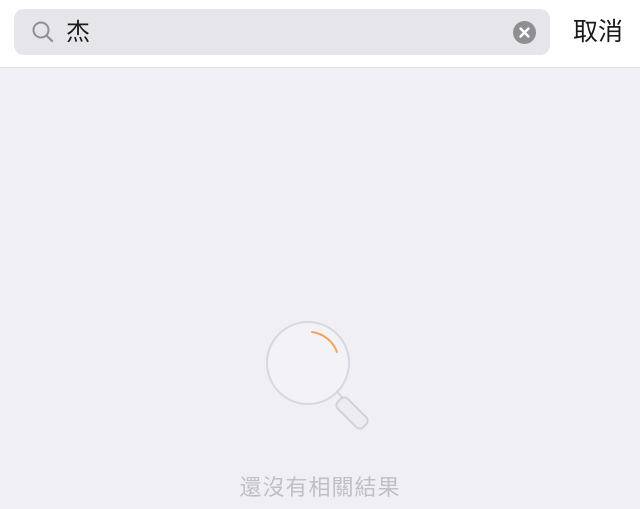 Image resolution: width=640 pixels, height=509 pixels. I want to click on clear-search-button, so click(524, 32).